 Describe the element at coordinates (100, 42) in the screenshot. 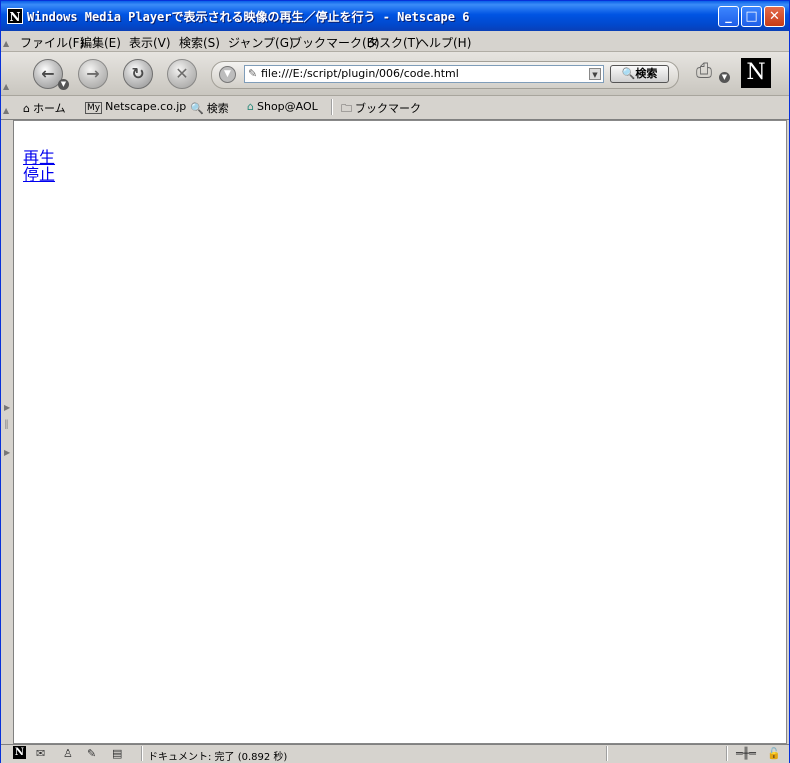

I see `menu-edit: 編集(E)` at that location.